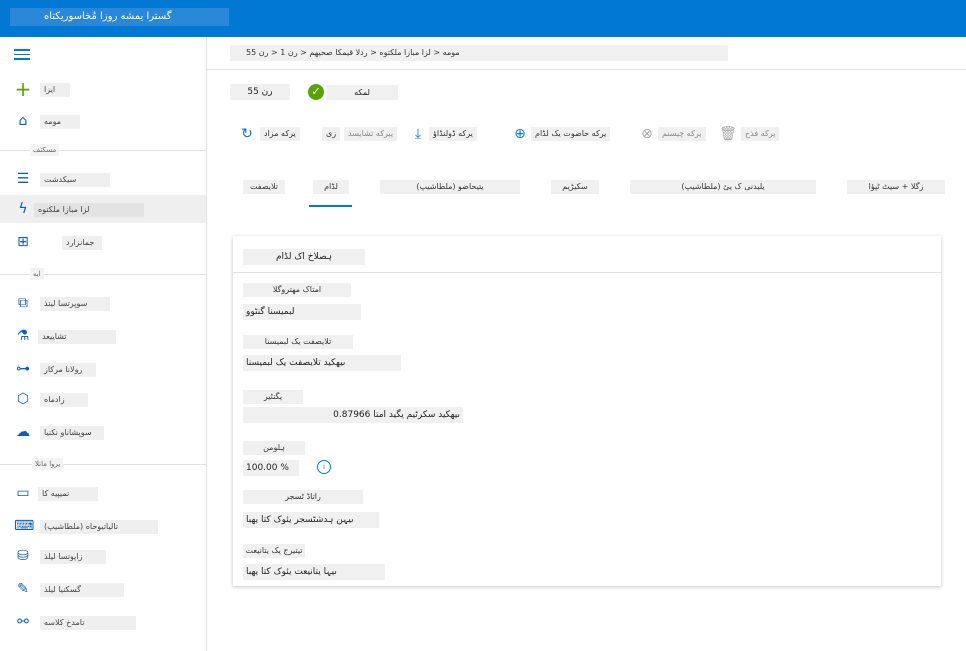 This screenshot has width=966, height=651. I want to click on sidebar-item-new: + ایزا, so click(103, 89).